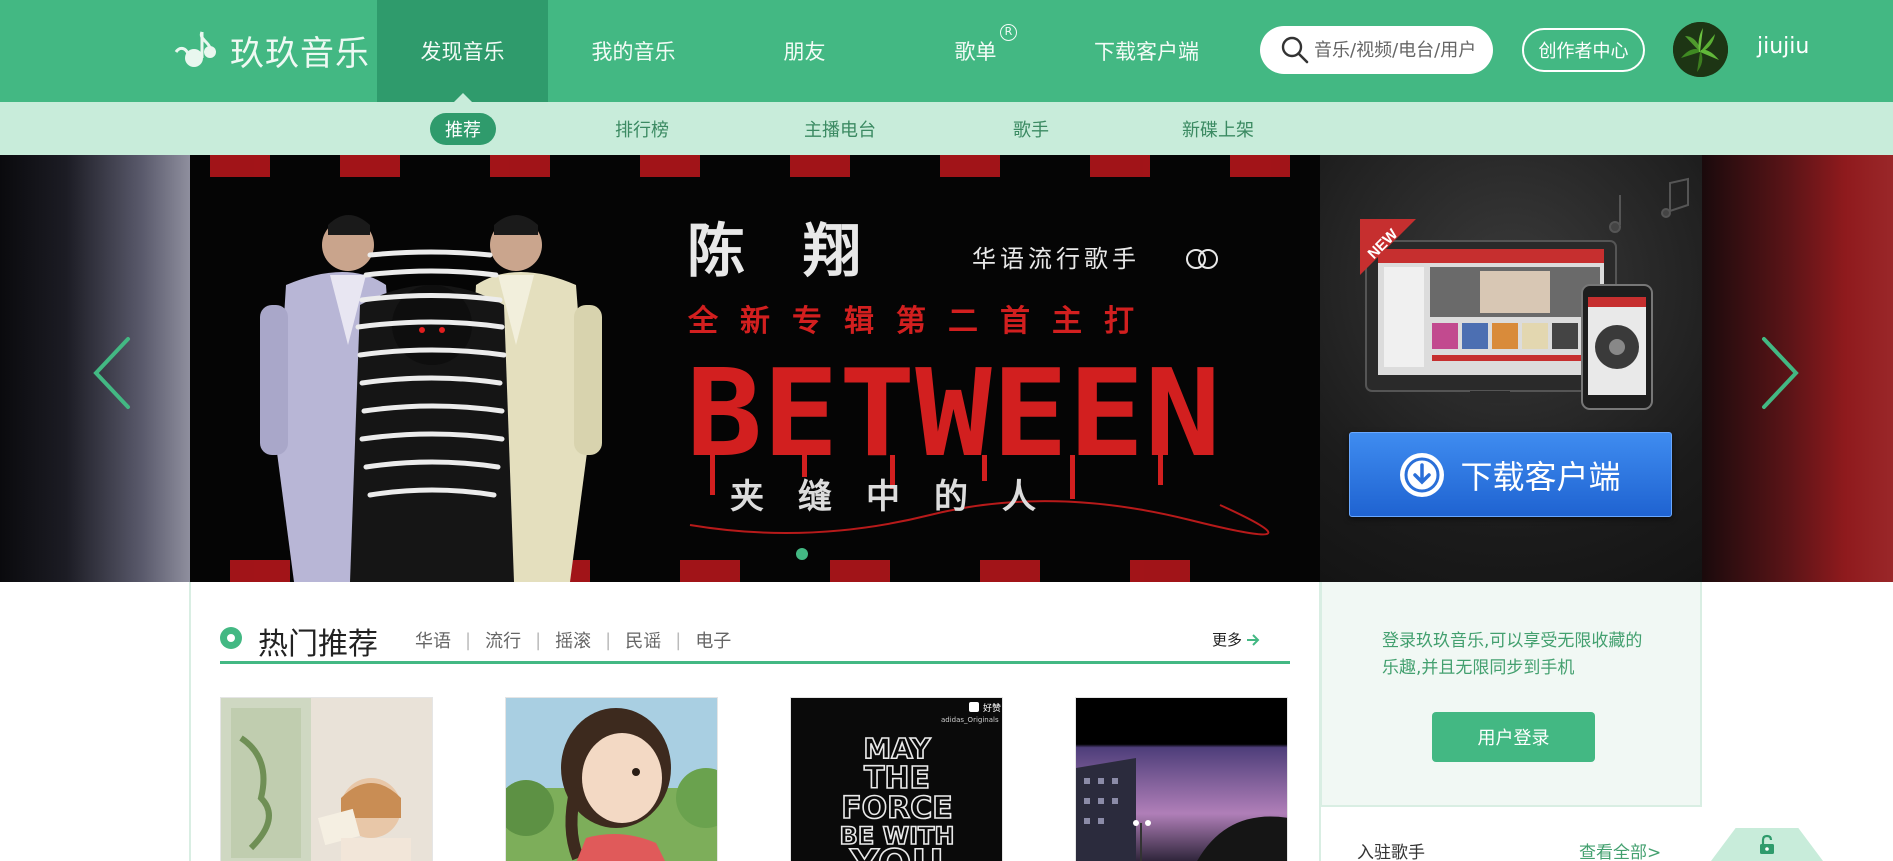 This screenshot has width=1893, height=861. I want to click on leaf-avatar-icon, so click(1700, 49).